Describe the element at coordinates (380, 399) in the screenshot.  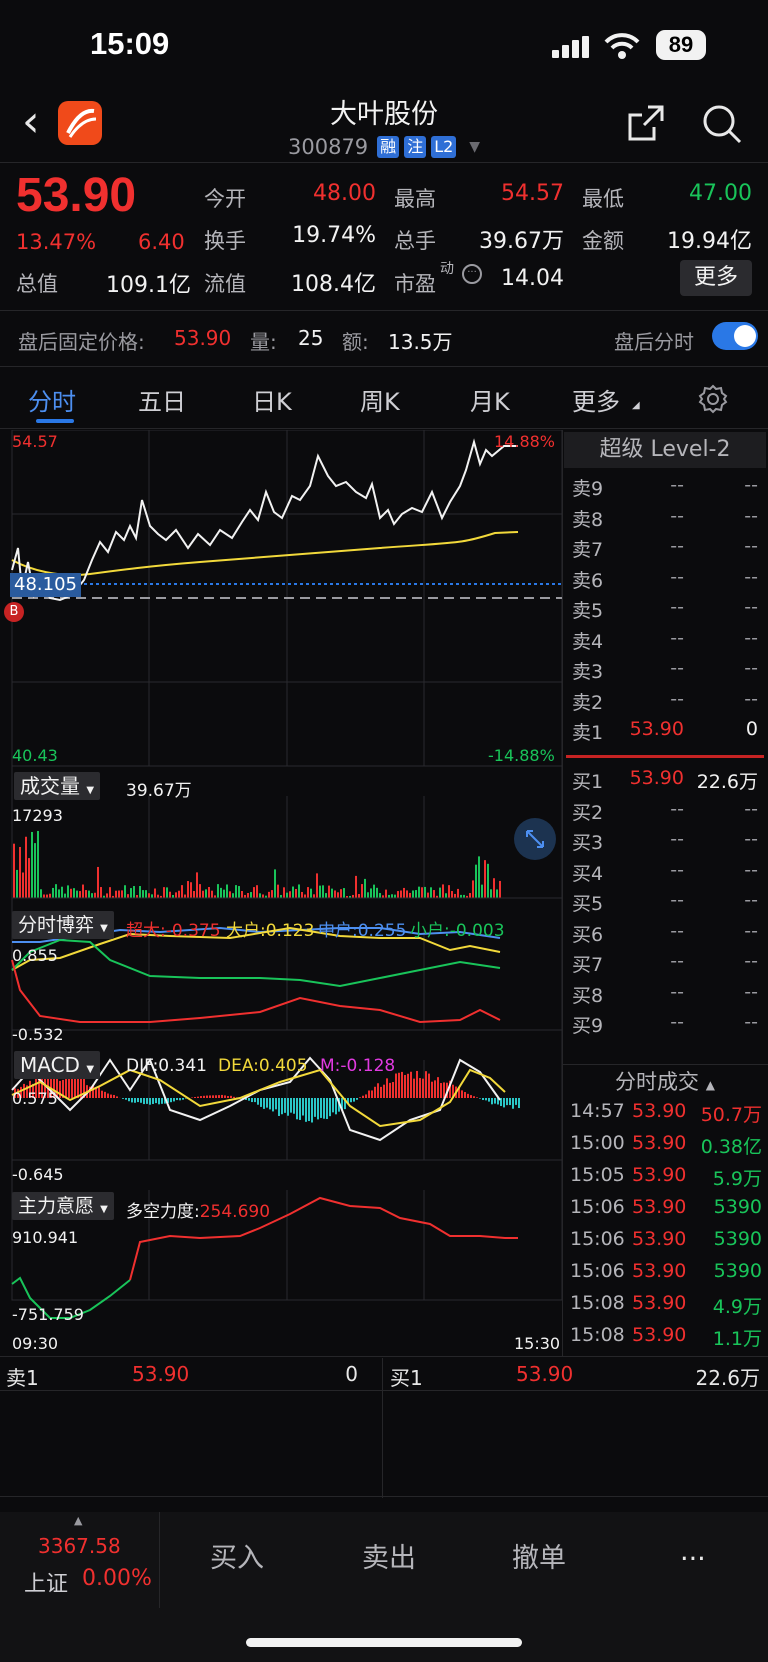
I see `tab-weekly-k: 周K` at that location.